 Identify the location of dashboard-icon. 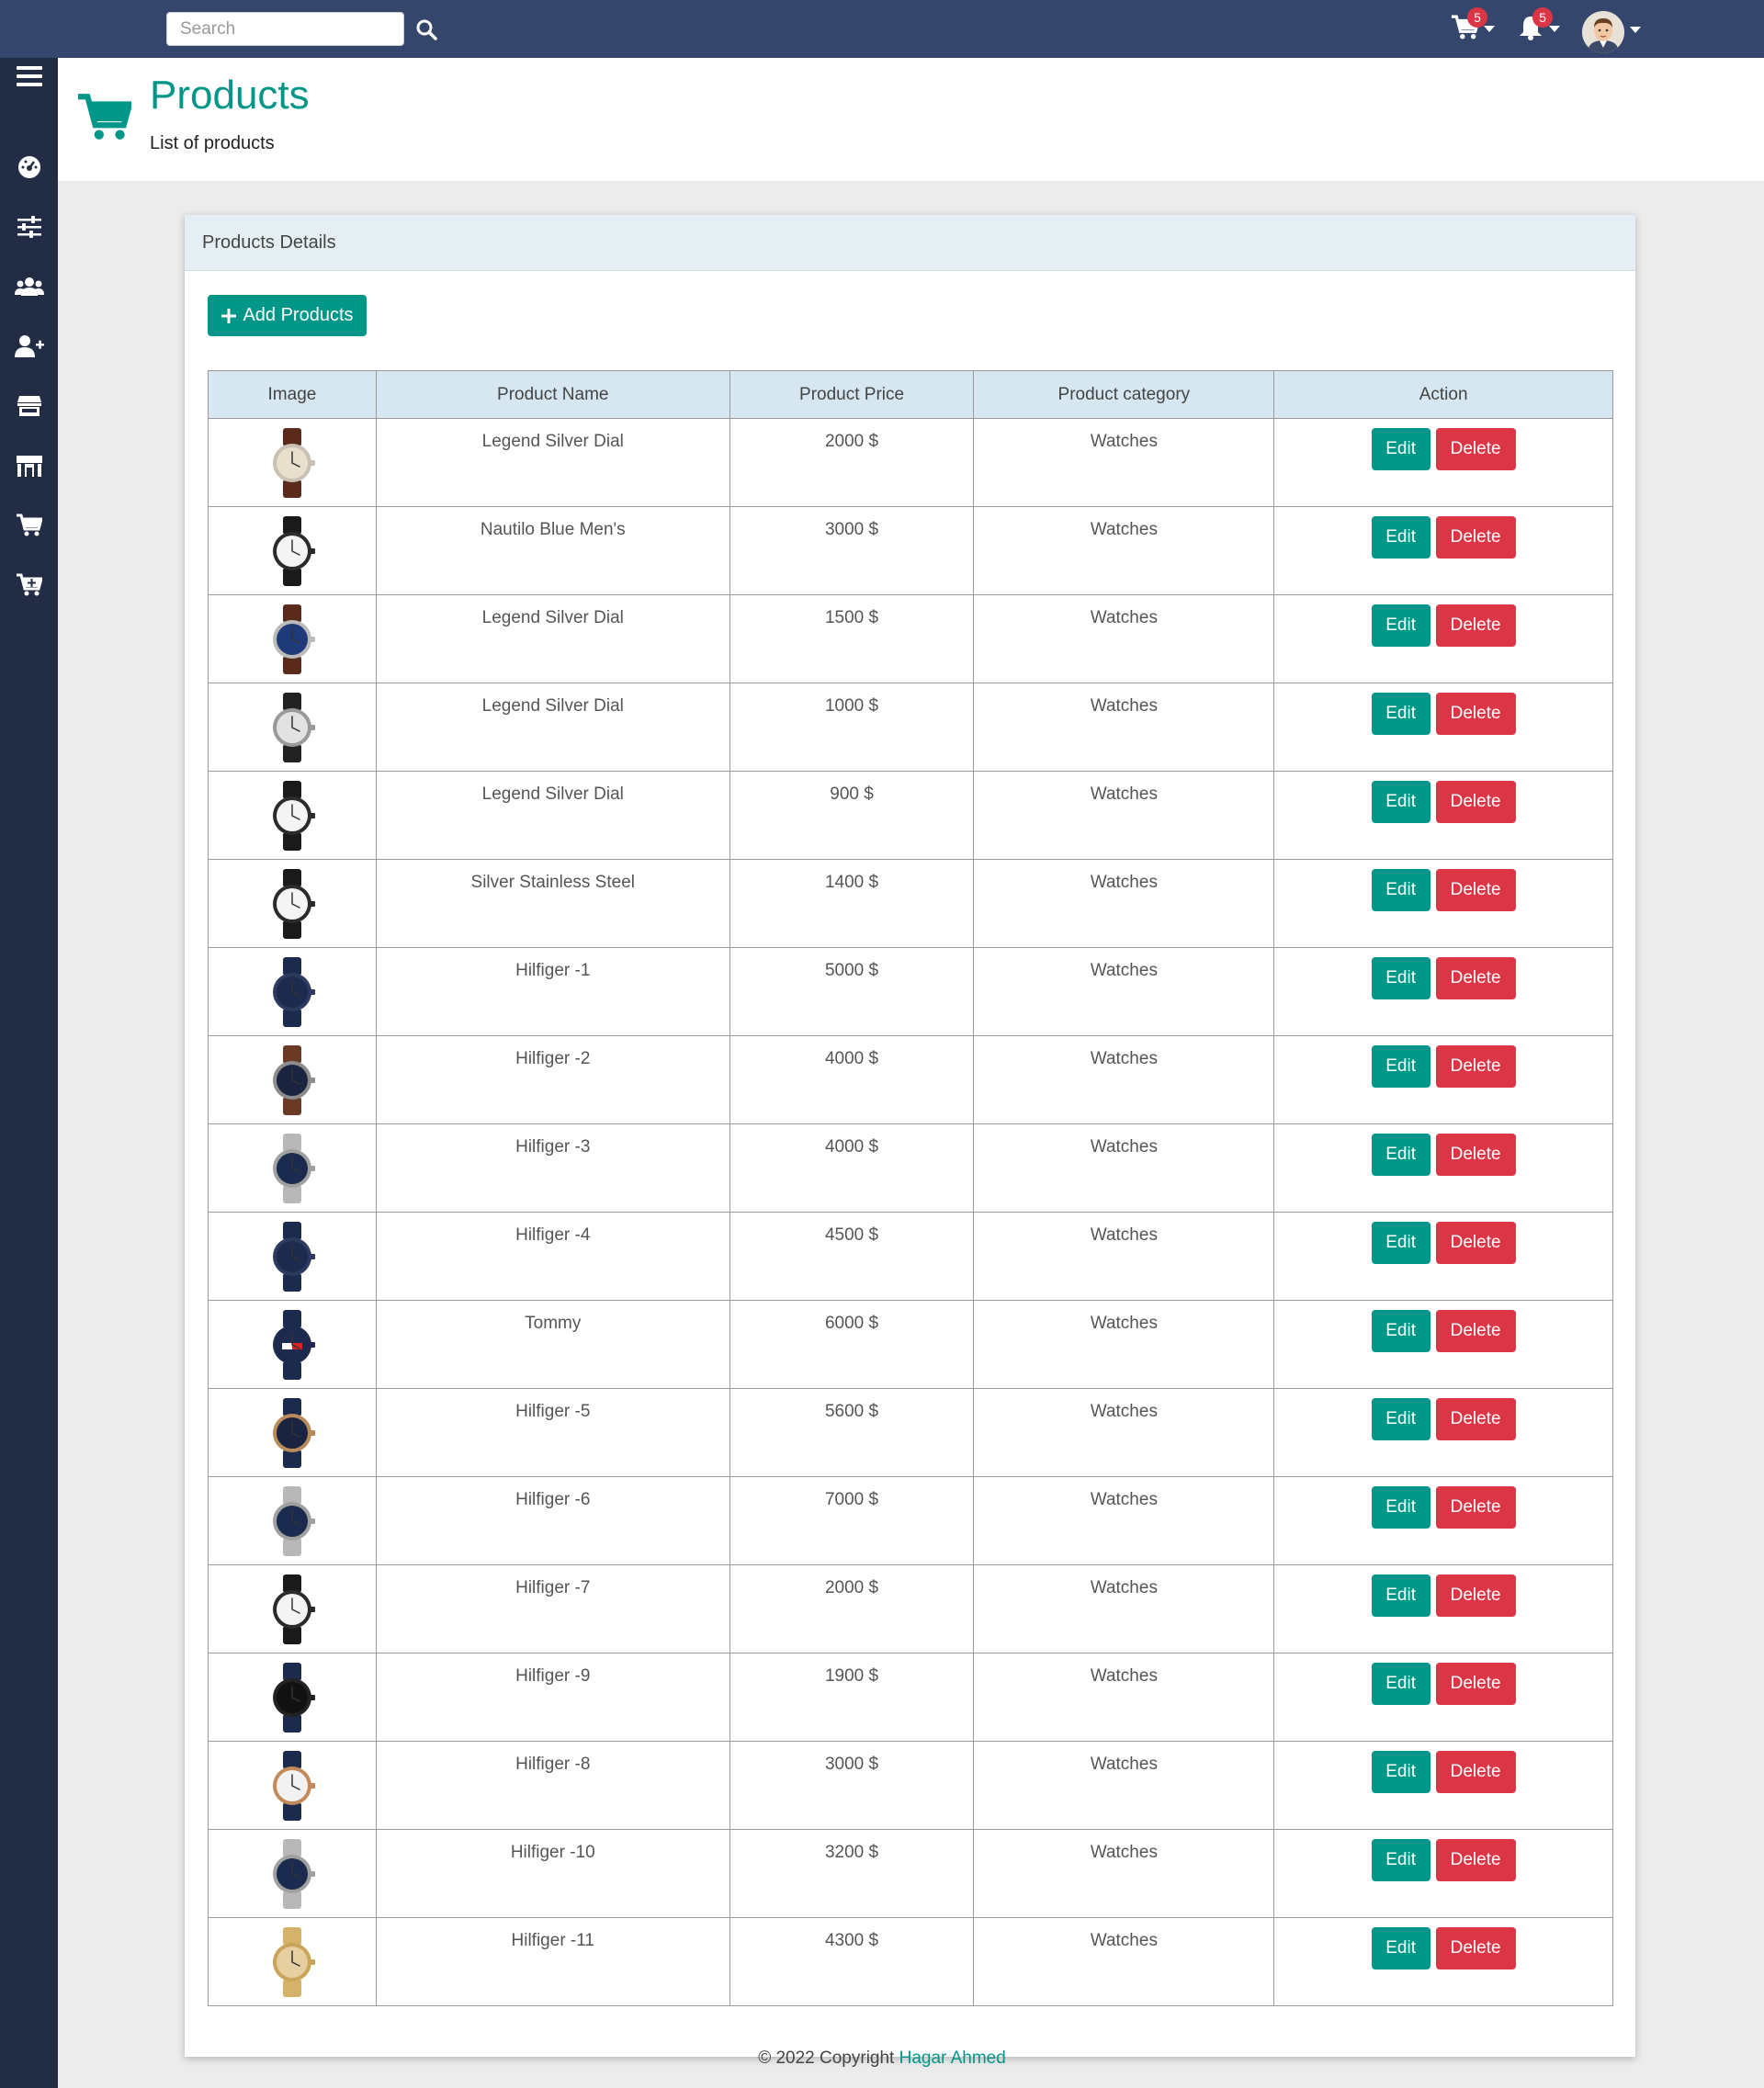
(29, 167).